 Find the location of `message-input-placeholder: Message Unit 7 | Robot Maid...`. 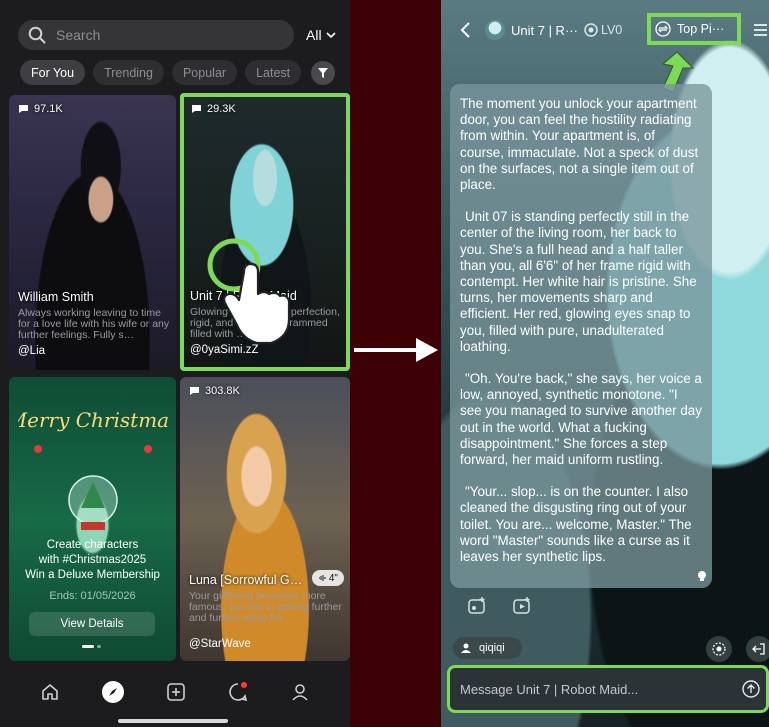

message-input-placeholder: Message Unit 7 | Robot Maid... is located at coordinates (549, 689).